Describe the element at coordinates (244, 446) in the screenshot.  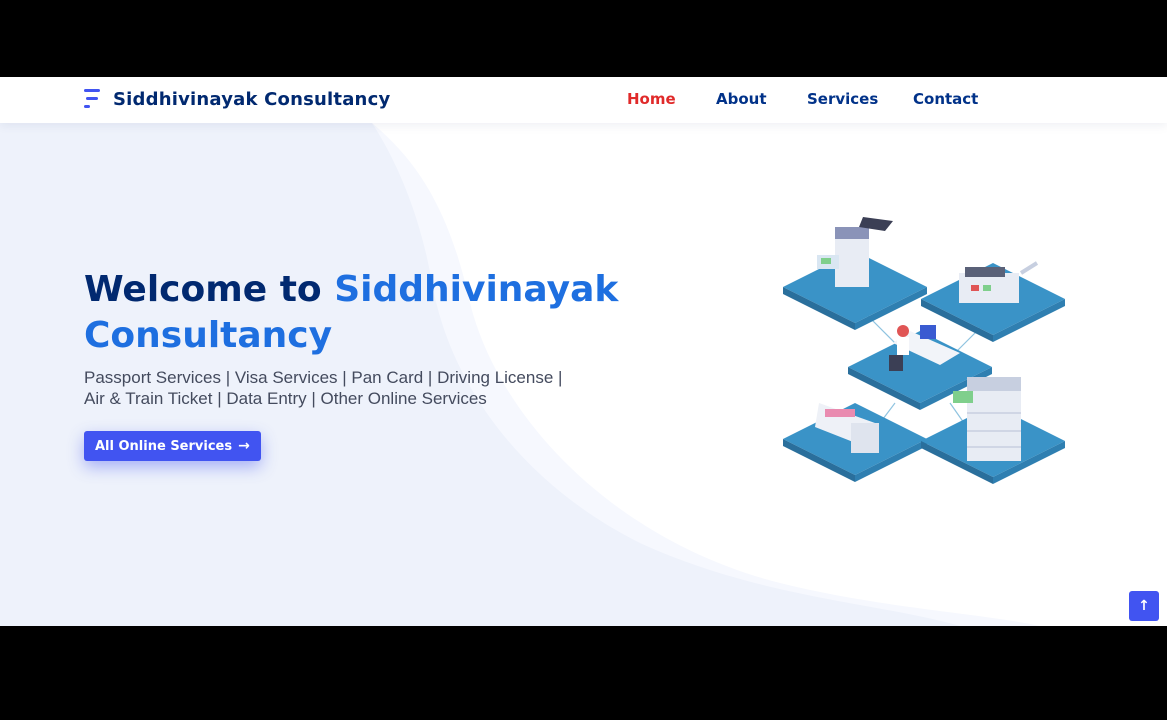
I see `arrow-right-icon: →` at that location.